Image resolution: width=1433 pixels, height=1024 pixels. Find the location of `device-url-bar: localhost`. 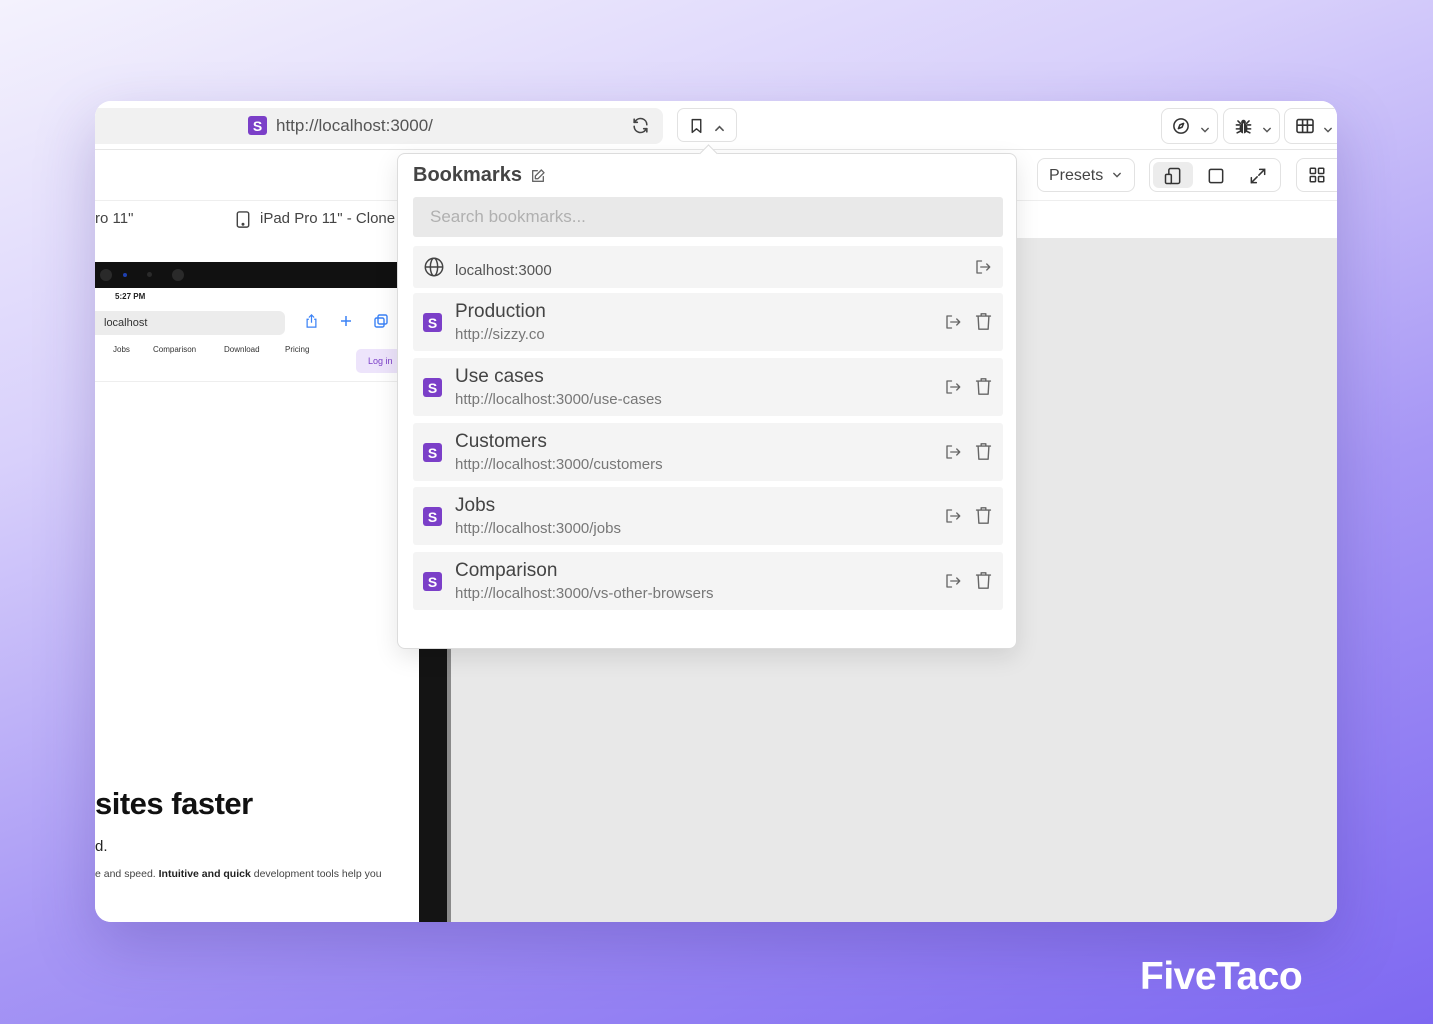

device-url-bar: localhost is located at coordinates (190, 323).